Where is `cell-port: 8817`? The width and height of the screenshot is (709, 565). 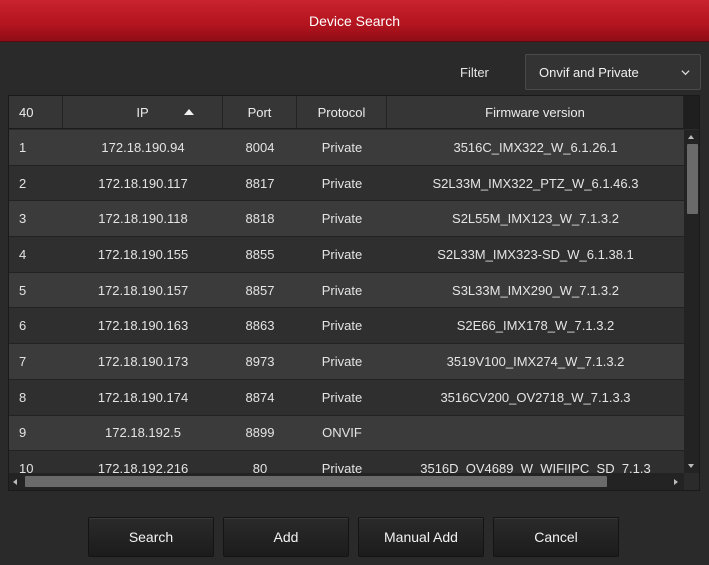 cell-port: 8817 is located at coordinates (260, 183).